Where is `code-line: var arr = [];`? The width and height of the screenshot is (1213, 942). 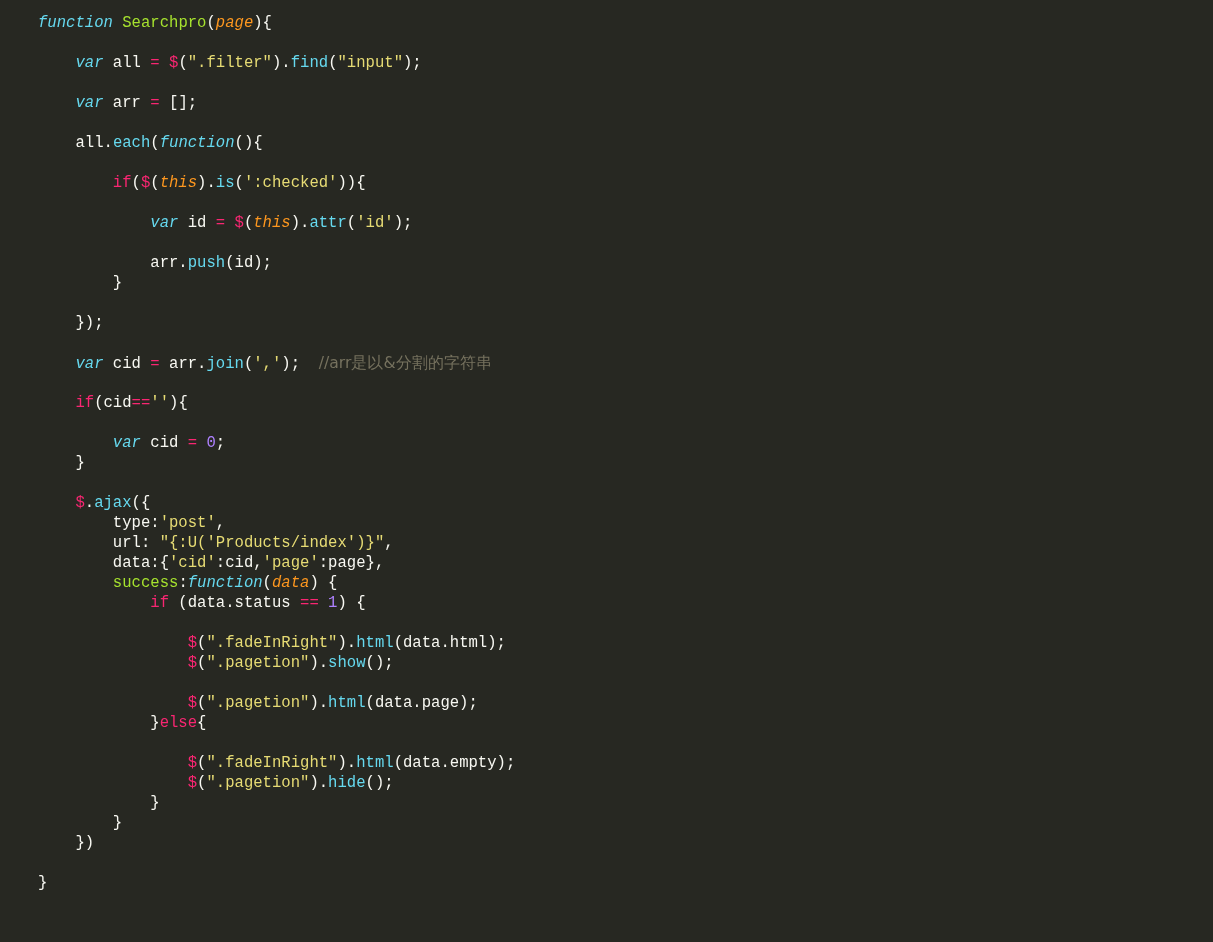
code-line: var arr = []; is located at coordinates (136, 103).